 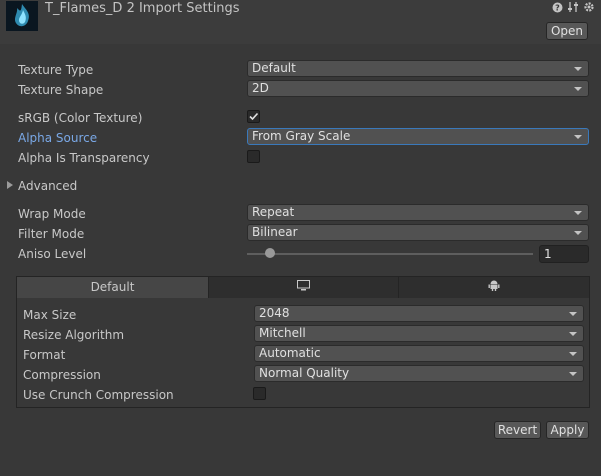 I want to click on filter-mode-dropdown: Bilinear, so click(x=418, y=232).